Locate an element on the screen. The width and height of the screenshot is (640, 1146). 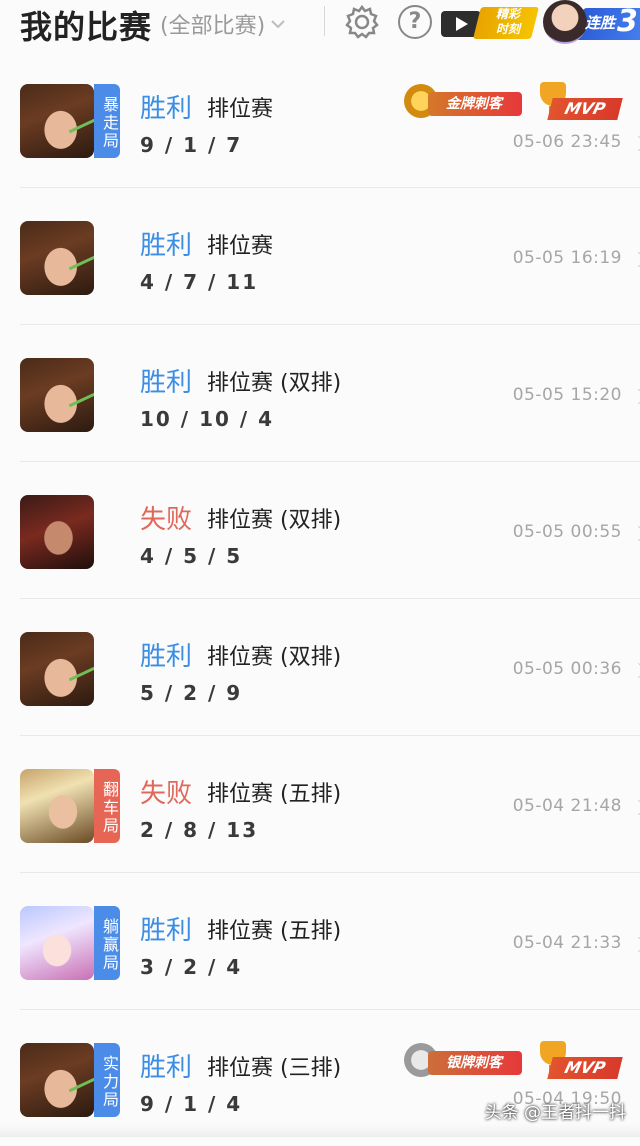
match-time: 05-05 15:20 is located at coordinates (567, 395).